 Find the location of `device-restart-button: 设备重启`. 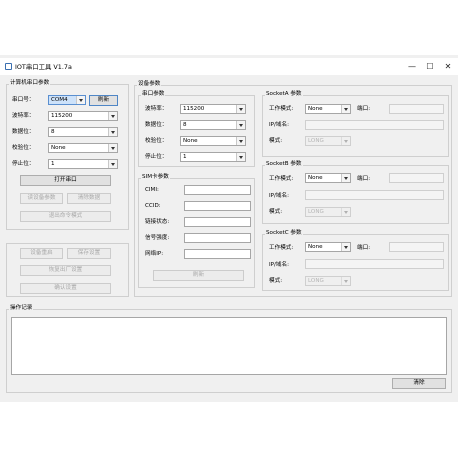

device-restart-button: 设备重启 is located at coordinates (41, 253).